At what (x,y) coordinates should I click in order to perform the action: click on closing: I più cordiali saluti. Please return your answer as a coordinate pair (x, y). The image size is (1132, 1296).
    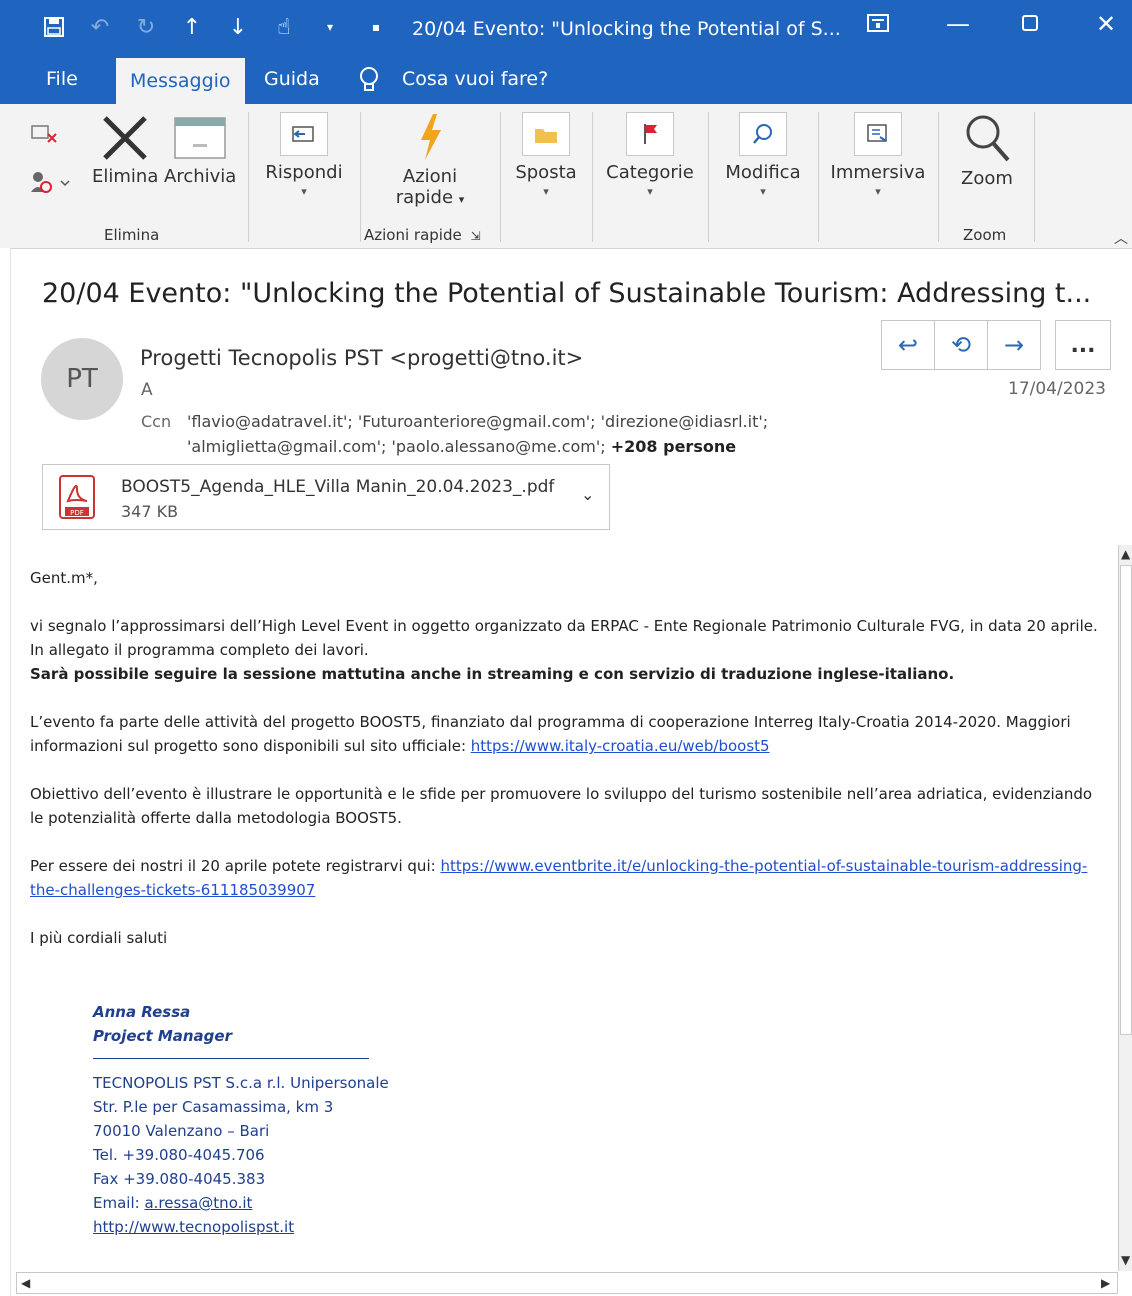
    Looking at the image, I should click on (99, 938).